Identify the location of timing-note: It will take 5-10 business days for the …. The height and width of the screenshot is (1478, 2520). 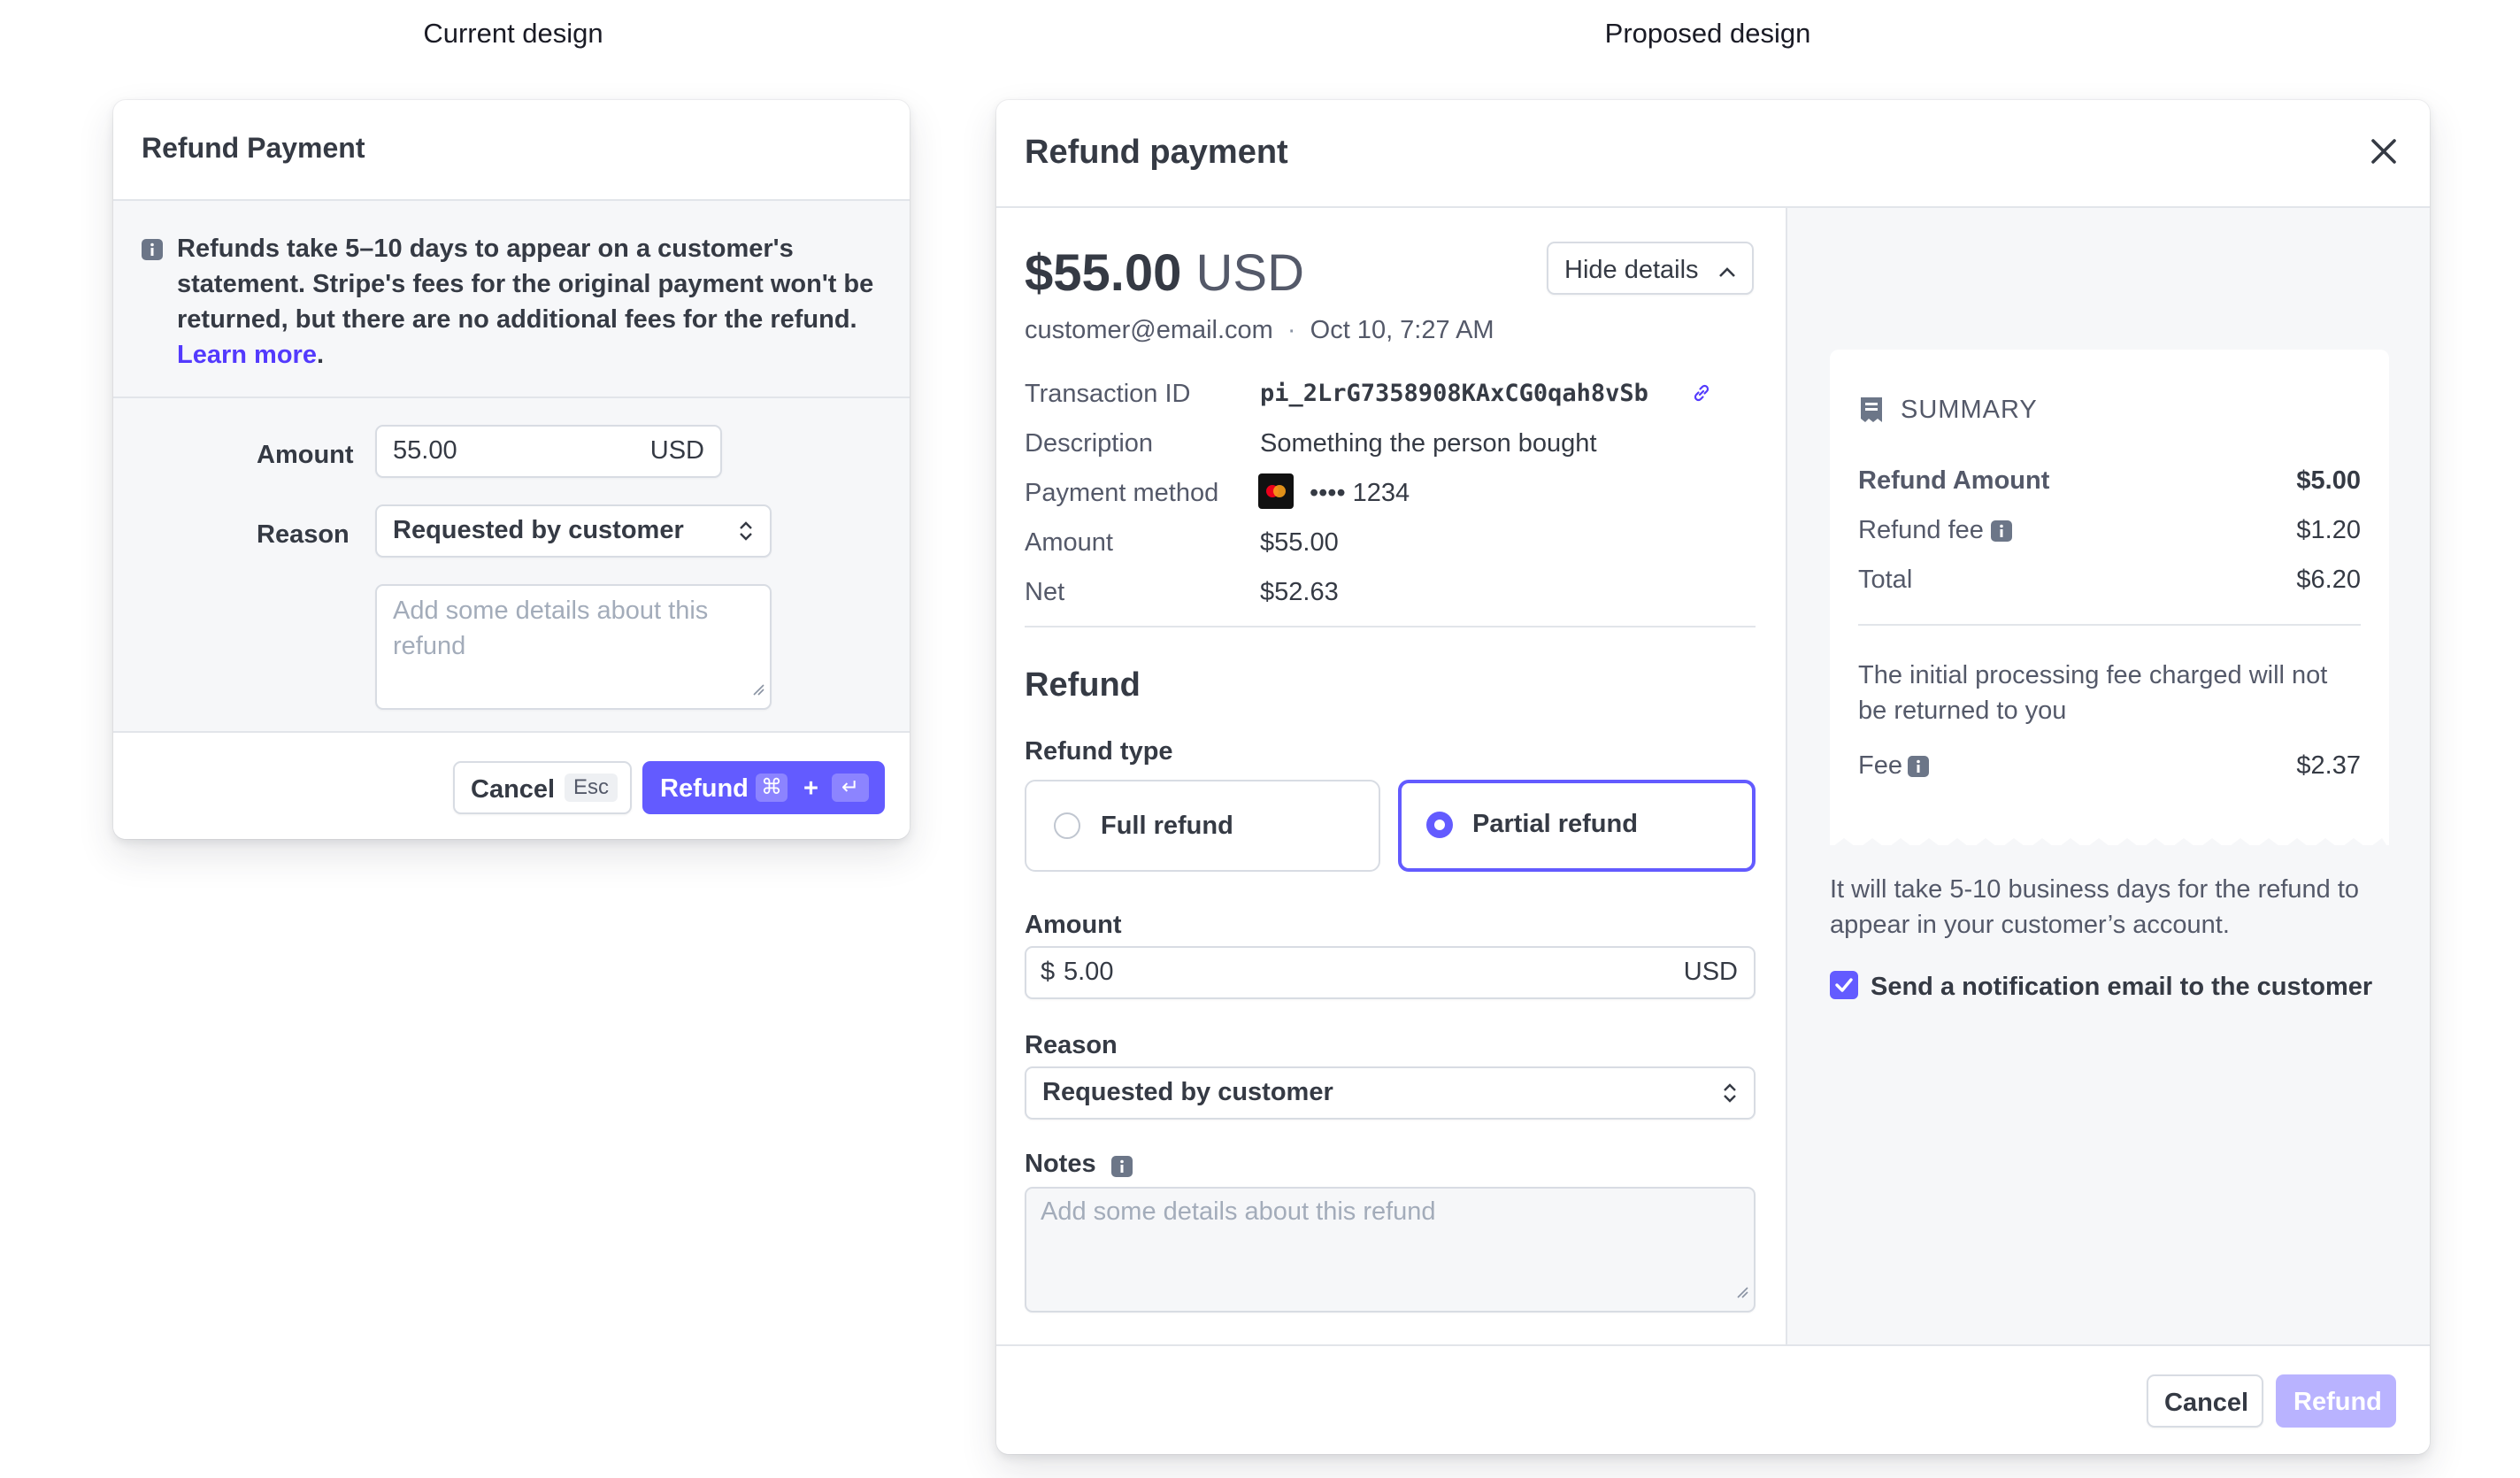
(2095, 907).